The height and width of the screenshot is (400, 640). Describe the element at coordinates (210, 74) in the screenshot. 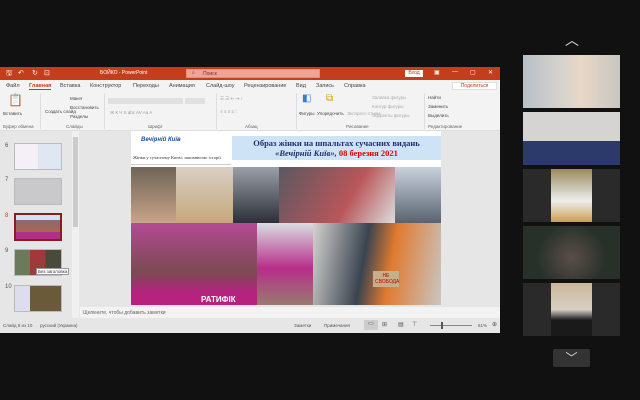

I see `search-placeholder: Поиск` at that location.